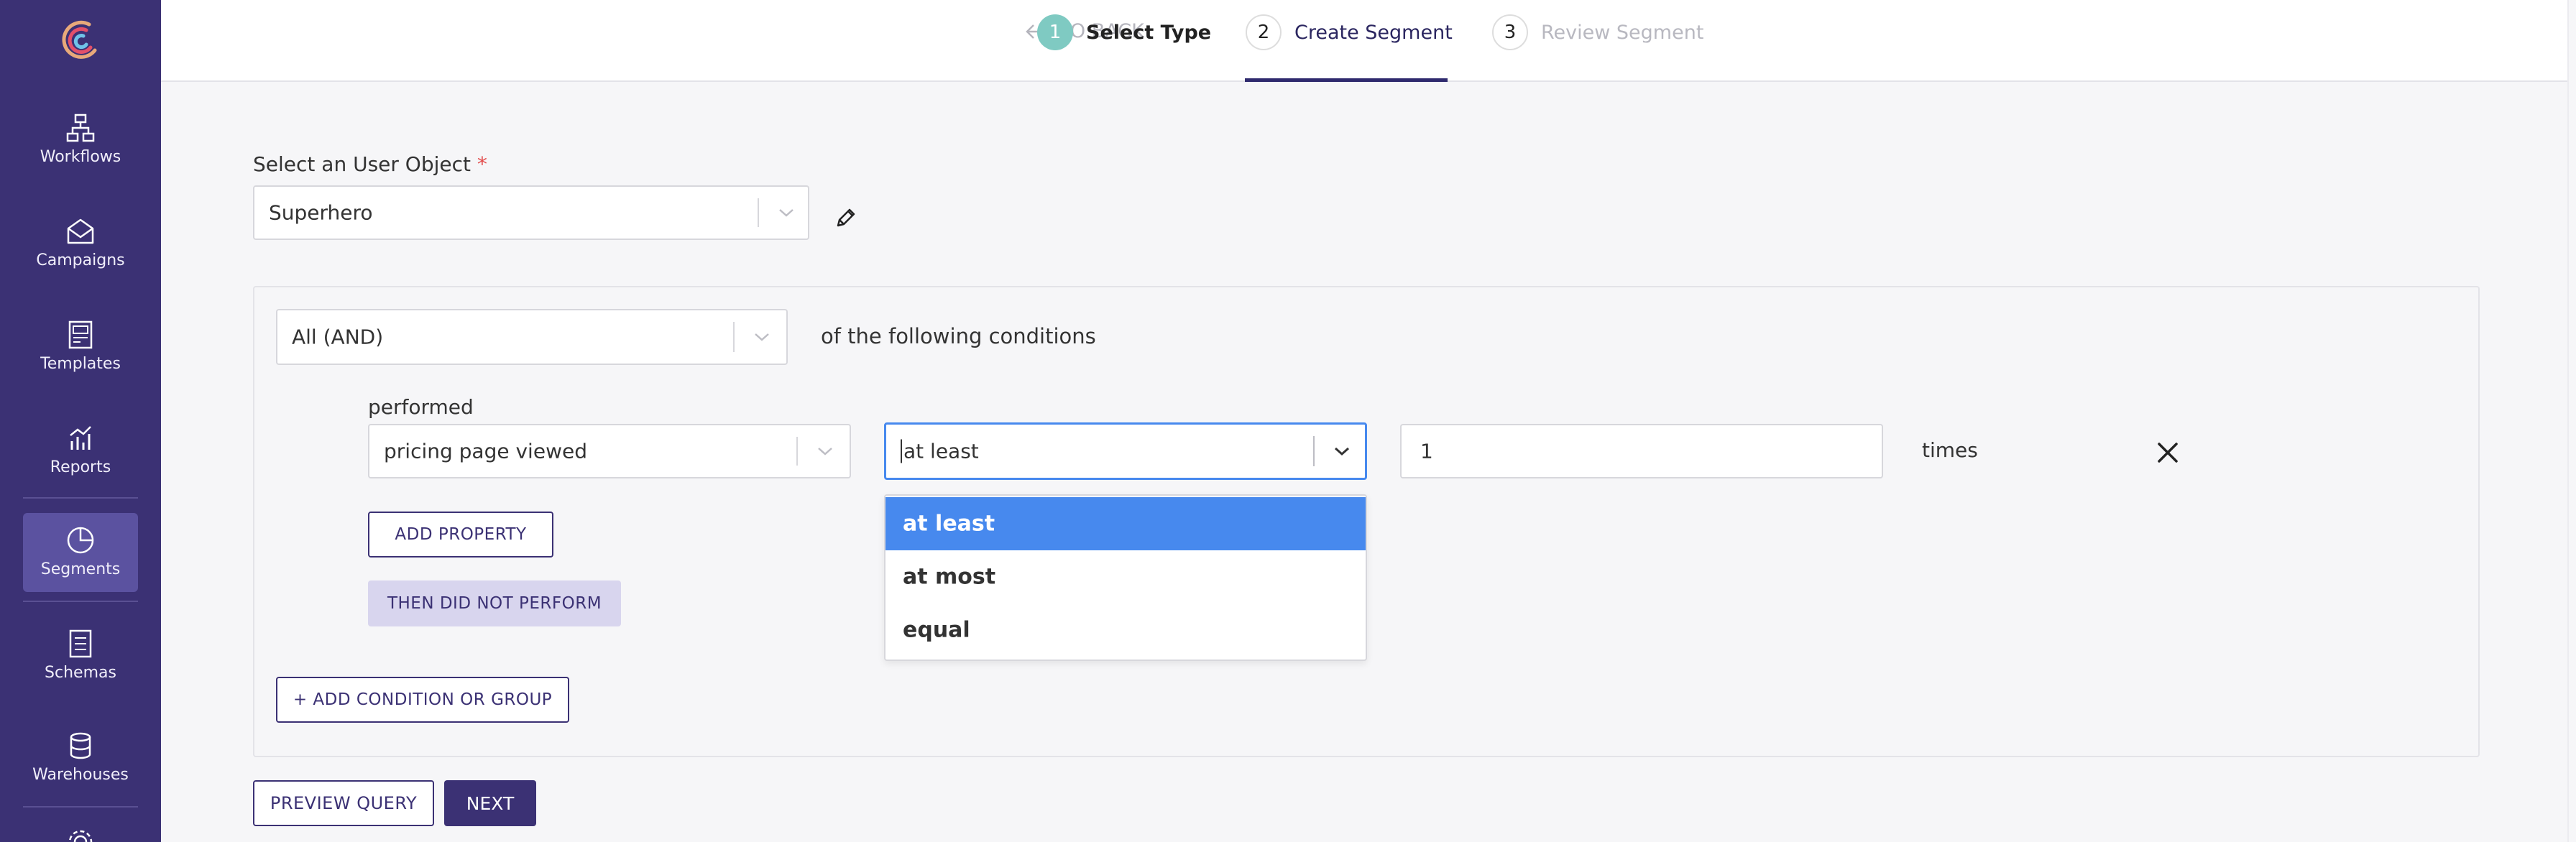  I want to click on step-label: Select Type, so click(1149, 32).